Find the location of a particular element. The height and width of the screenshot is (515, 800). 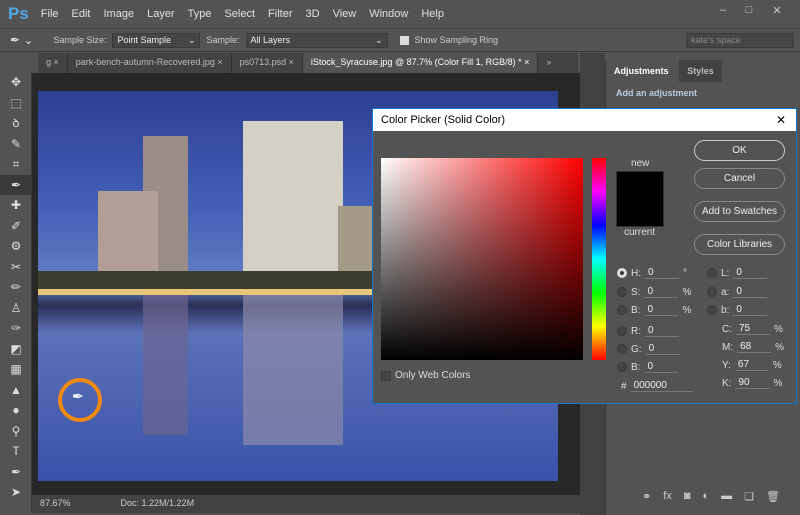

s-unit: % is located at coordinates (687, 292).